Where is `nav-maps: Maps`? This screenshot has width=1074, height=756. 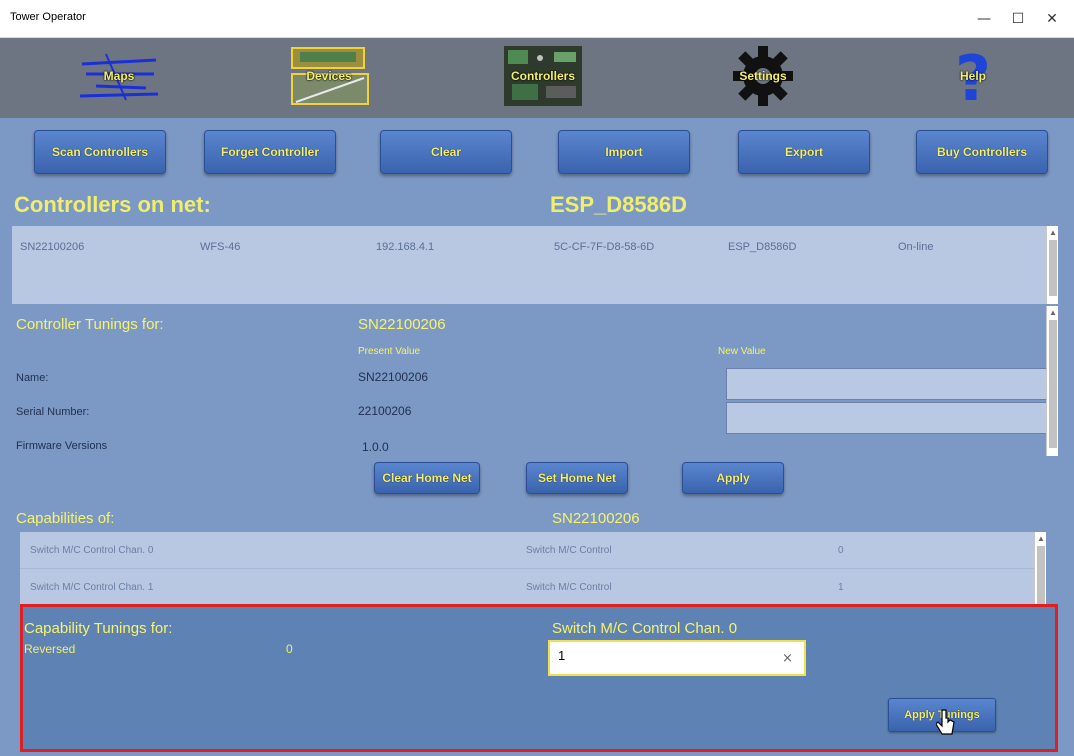 nav-maps: Maps is located at coordinates (119, 76).